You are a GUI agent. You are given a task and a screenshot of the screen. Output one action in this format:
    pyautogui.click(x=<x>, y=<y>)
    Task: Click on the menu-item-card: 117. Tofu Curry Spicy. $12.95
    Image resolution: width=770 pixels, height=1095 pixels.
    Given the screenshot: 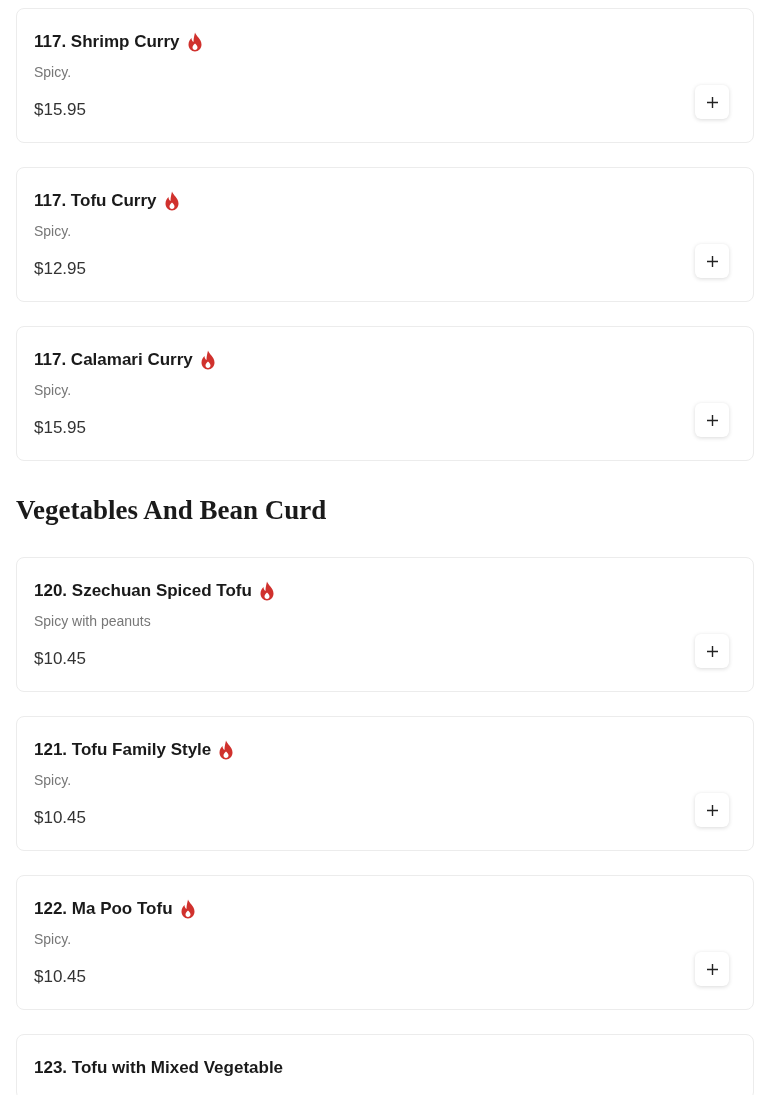 What is the action you would take?
    pyautogui.click(x=385, y=234)
    